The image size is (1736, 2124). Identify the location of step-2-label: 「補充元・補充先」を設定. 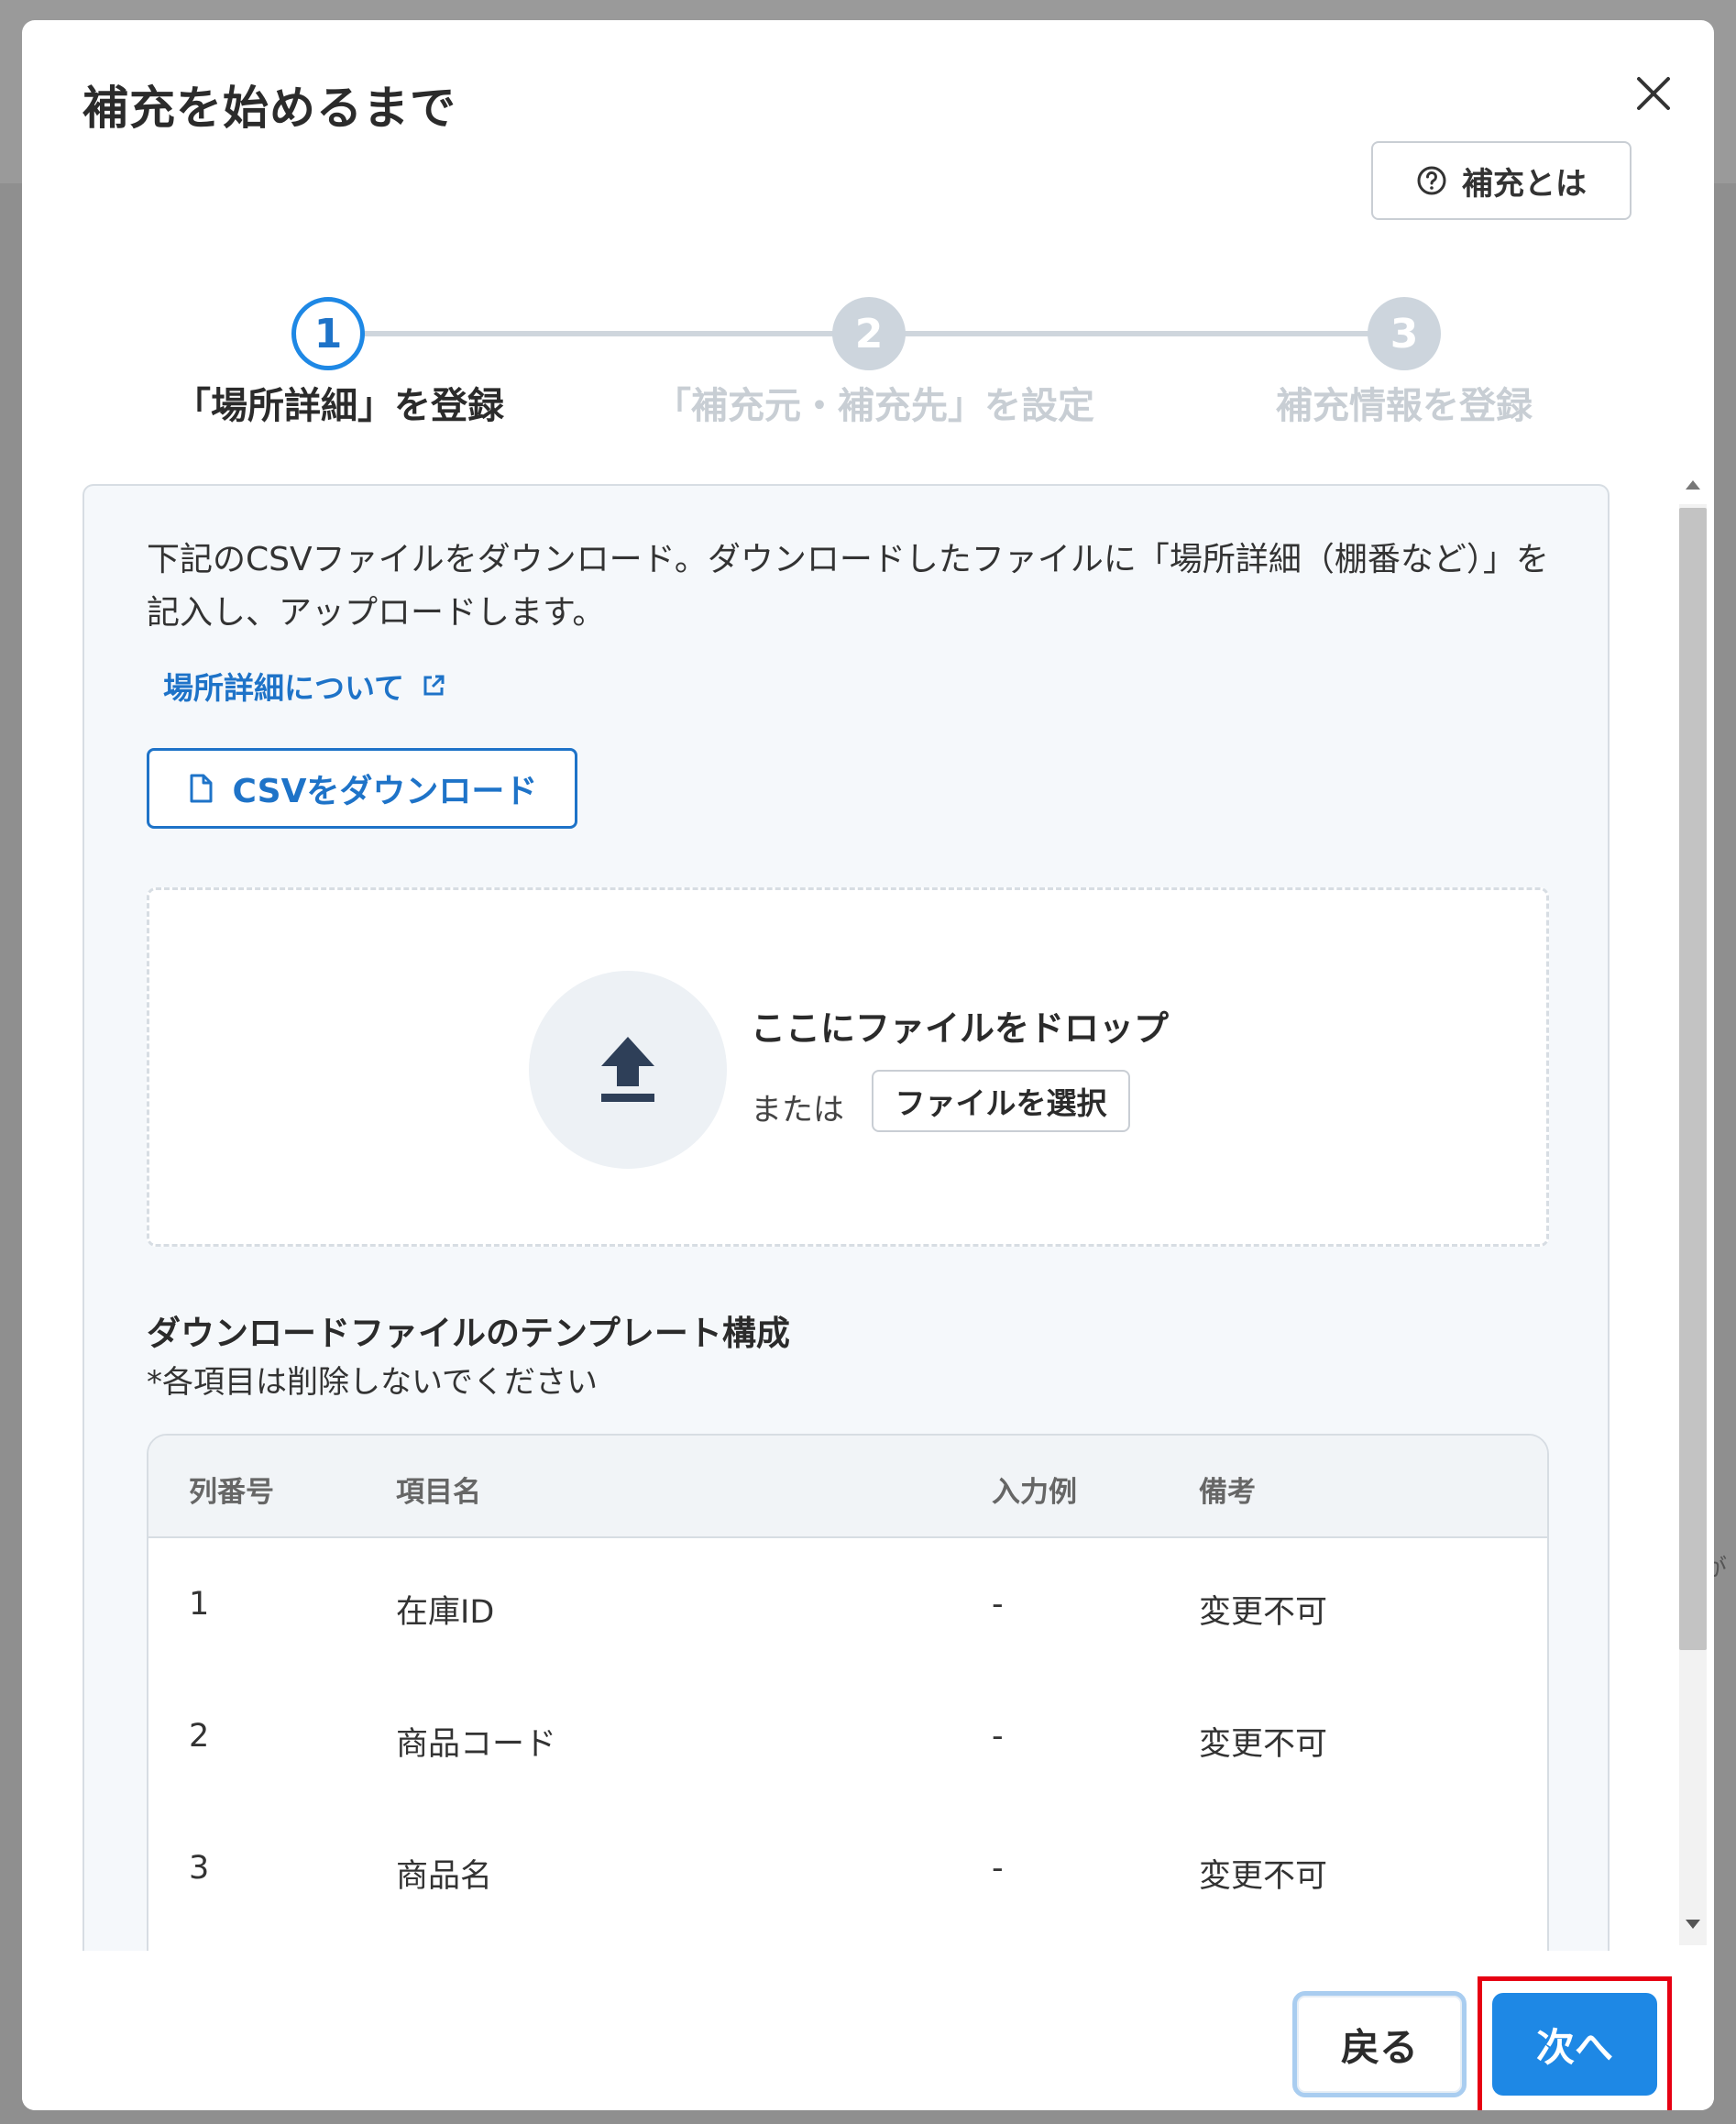
(874, 406).